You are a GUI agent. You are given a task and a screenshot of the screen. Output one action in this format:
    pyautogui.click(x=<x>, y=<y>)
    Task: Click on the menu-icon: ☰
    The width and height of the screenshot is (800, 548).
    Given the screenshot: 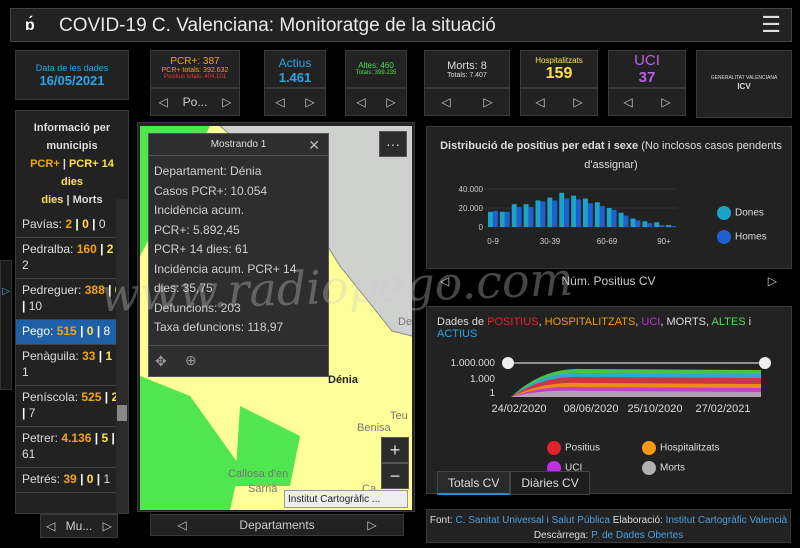 What is the action you would take?
    pyautogui.click(x=771, y=25)
    